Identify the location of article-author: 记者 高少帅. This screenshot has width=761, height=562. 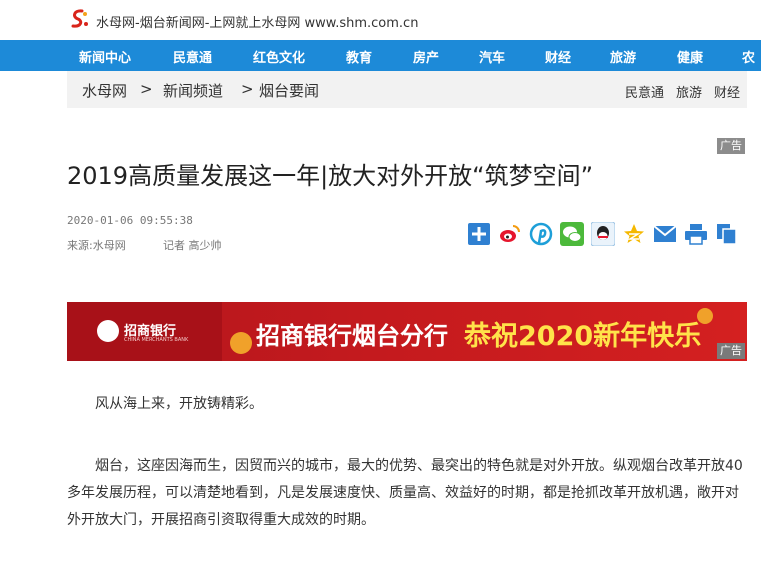
(192, 245).